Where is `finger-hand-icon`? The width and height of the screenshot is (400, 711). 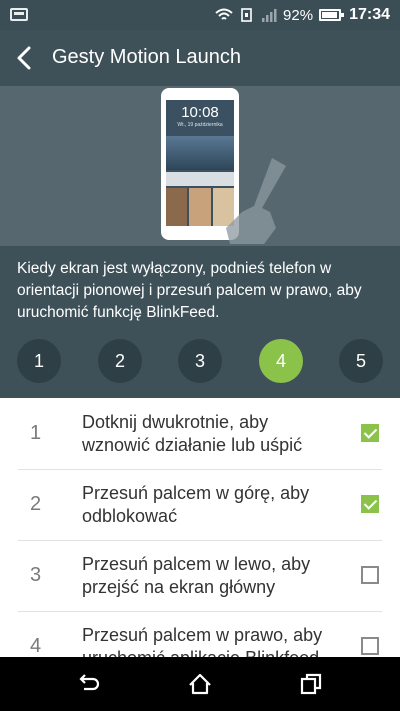 finger-hand-icon is located at coordinates (256, 201).